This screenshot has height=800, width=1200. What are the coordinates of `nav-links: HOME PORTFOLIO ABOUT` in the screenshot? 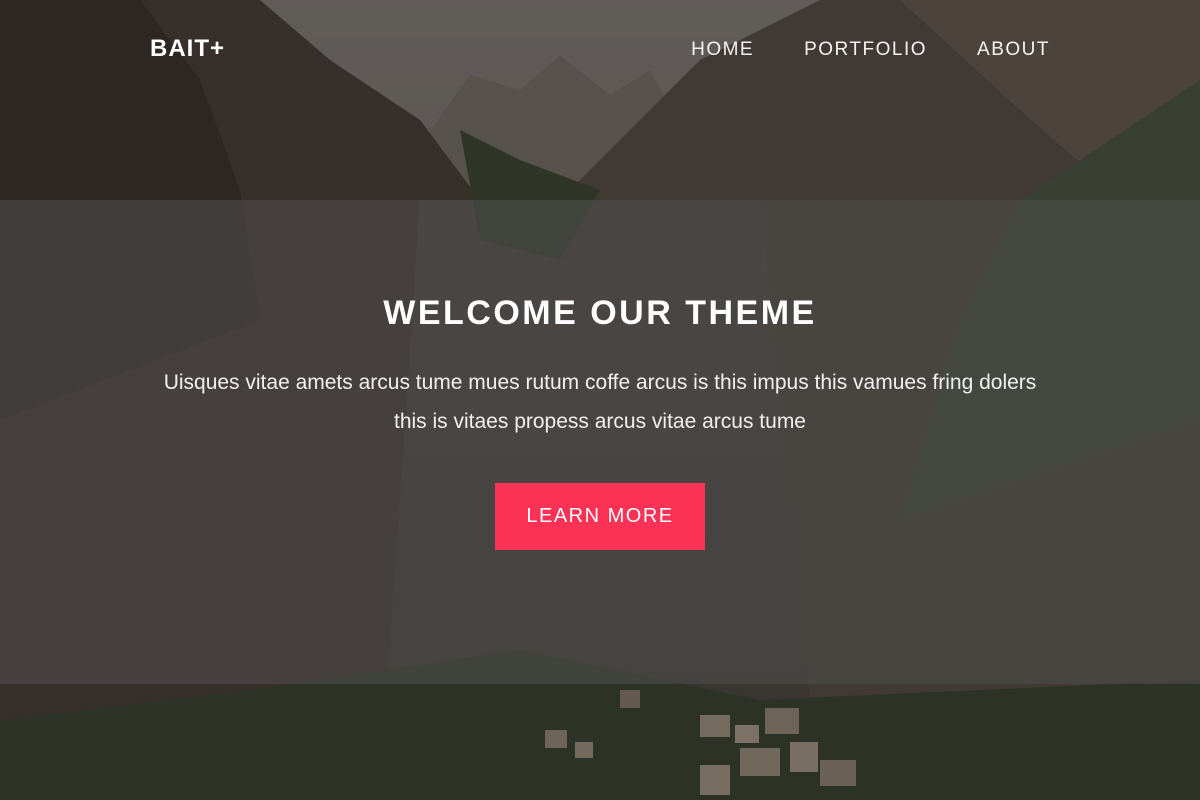 It's located at (870, 50).